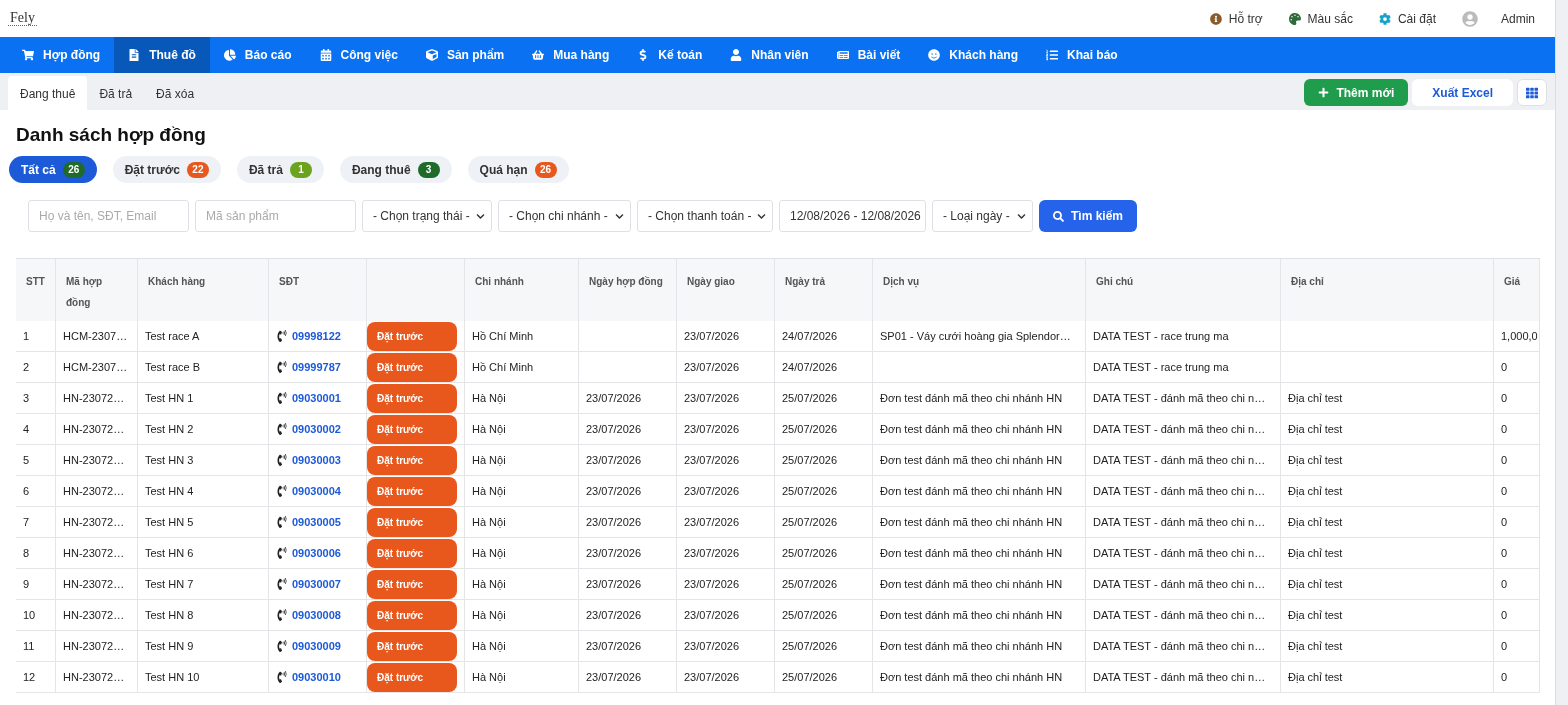 Image resolution: width=1568 pixels, height=705 pixels. I want to click on phone-link: 09030008, so click(316, 615).